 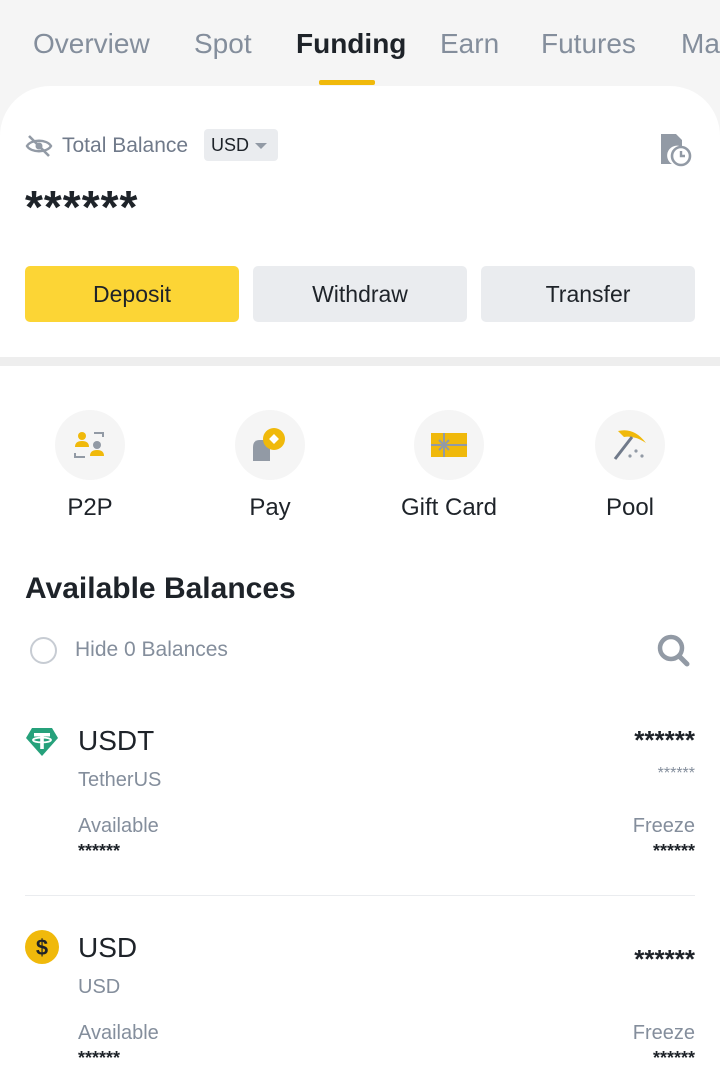 I want to click on tether-icon, so click(x=42, y=742).